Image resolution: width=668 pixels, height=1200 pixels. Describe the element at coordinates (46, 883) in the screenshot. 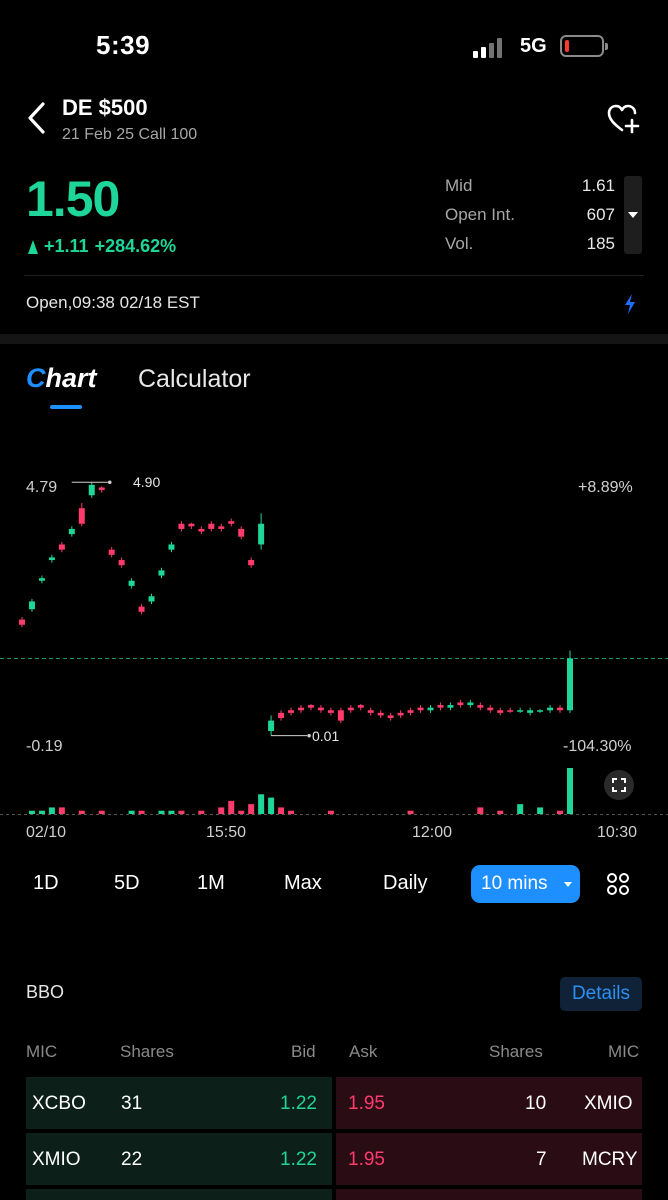

I see `timeframe-1d: 1D` at that location.